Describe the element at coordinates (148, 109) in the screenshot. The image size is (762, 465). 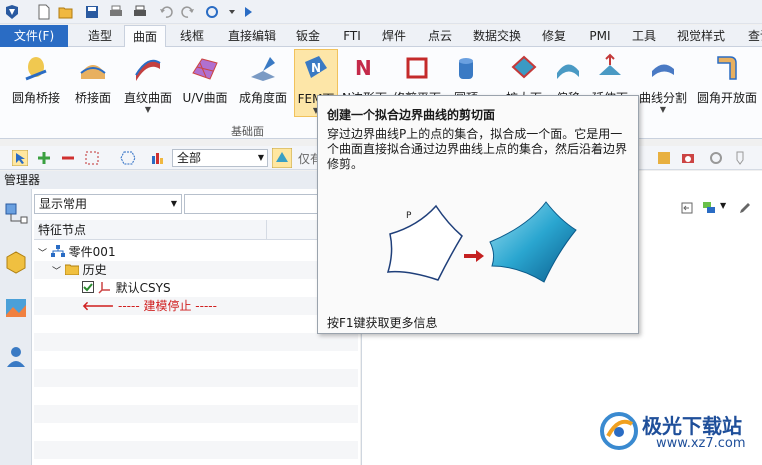
I see `ruled-surface-dropdown-icon: ▼` at that location.